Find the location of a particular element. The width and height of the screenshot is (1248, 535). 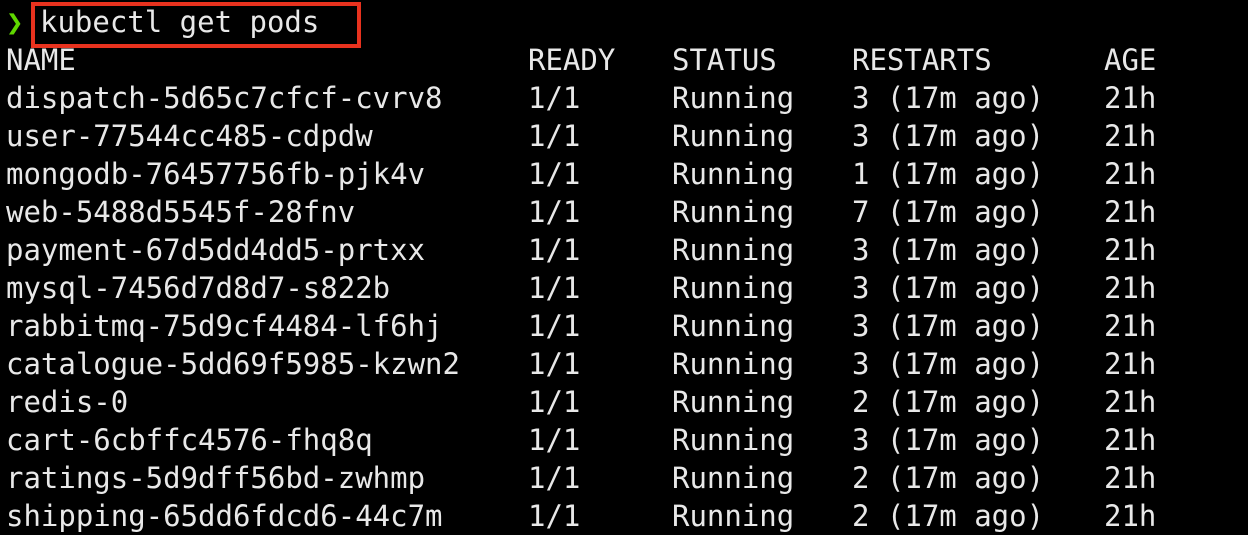

header-status: STATUS is located at coordinates (724, 60).